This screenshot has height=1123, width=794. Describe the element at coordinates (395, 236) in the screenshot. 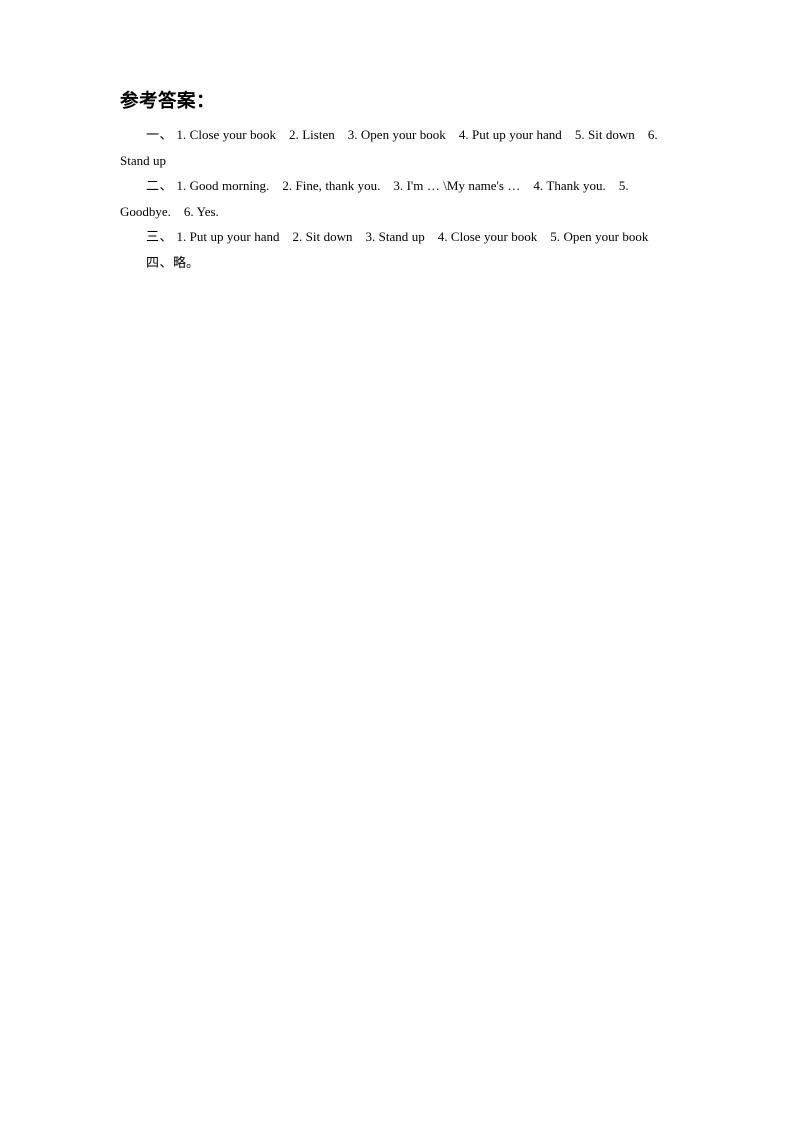

I see `answer-item: 3. Stand up` at that location.